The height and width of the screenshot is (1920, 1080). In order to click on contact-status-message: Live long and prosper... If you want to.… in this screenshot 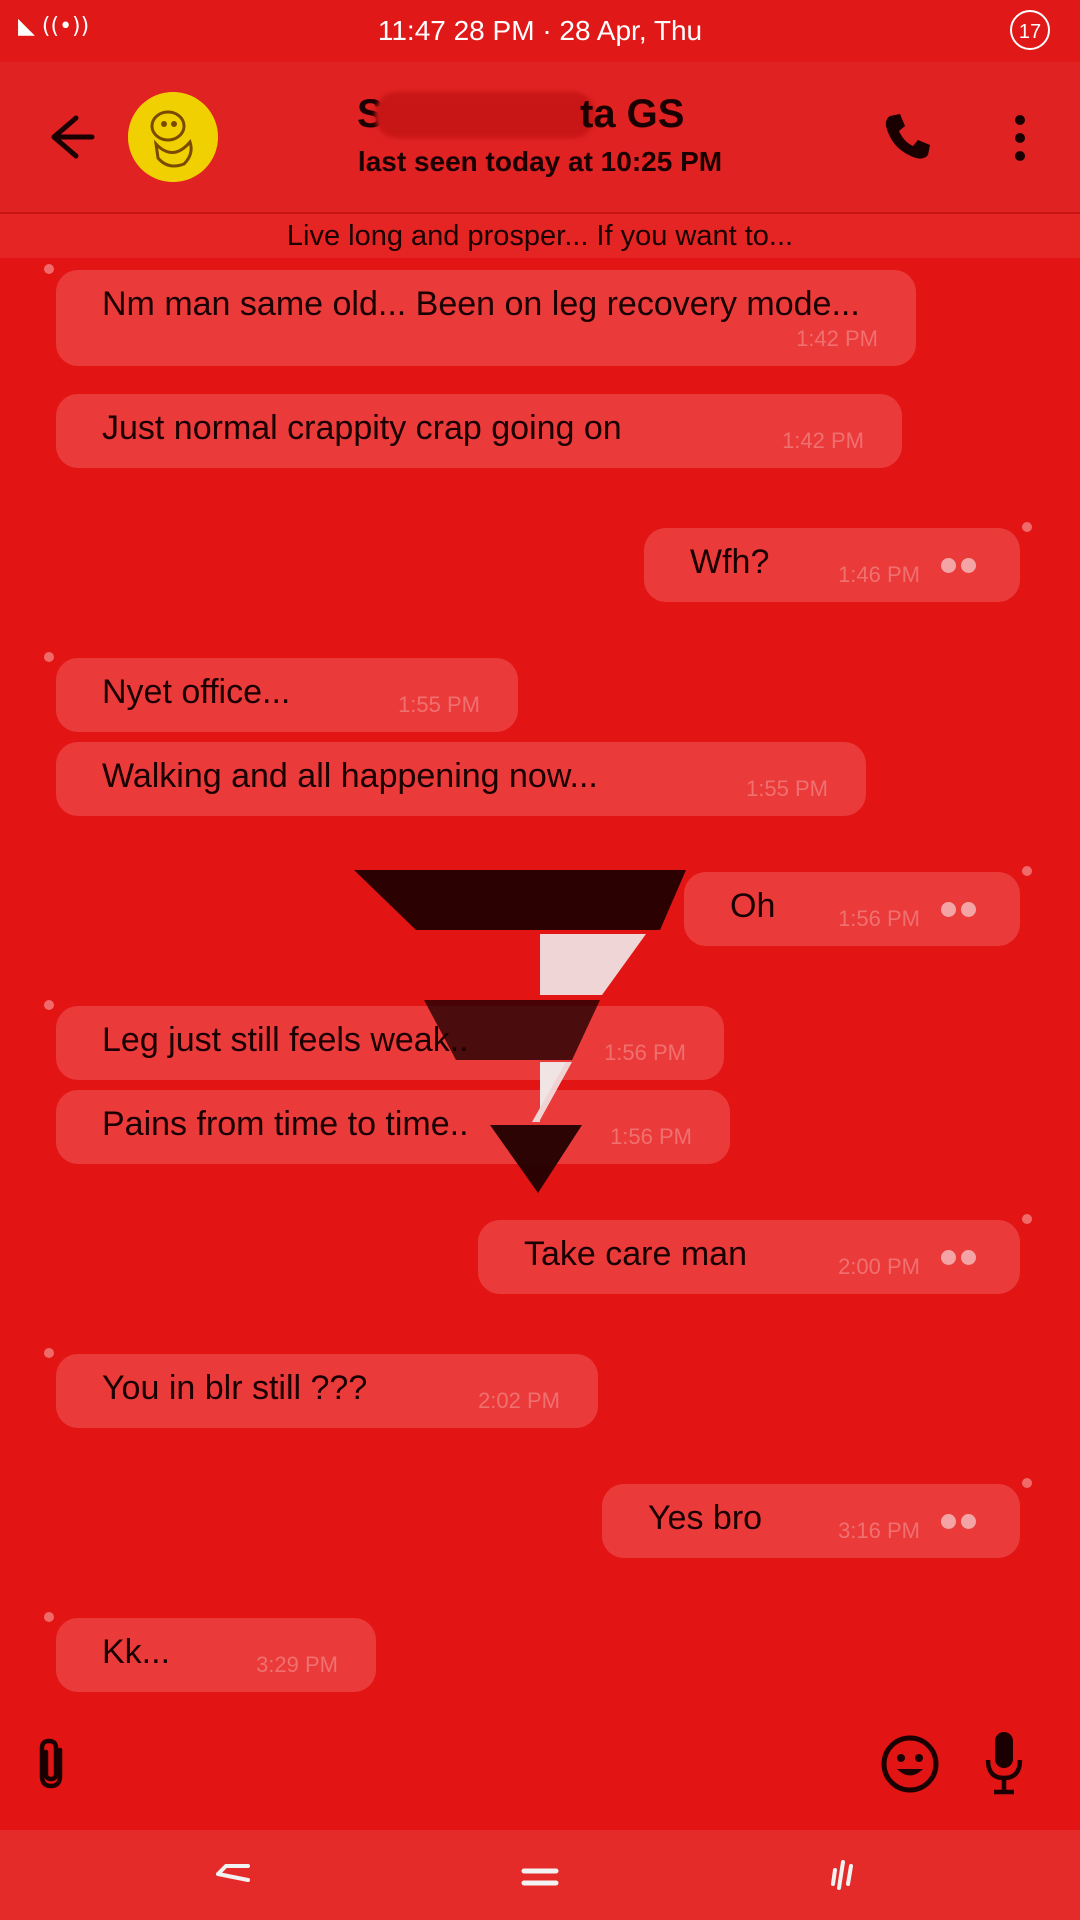, I will do `click(540, 235)`.